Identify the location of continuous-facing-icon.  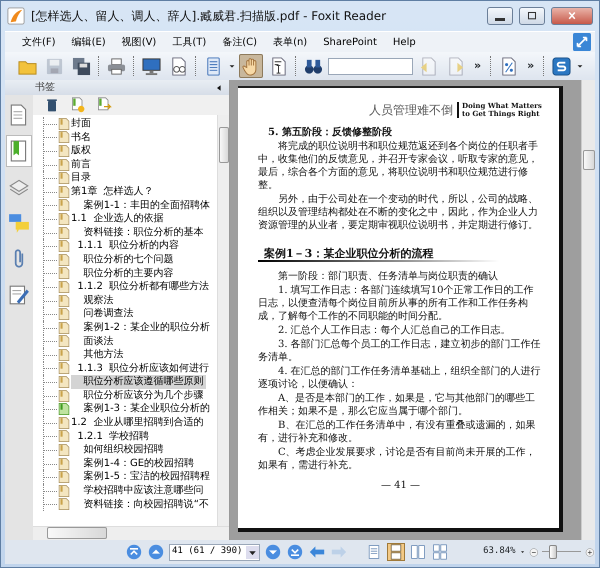
(440, 552).